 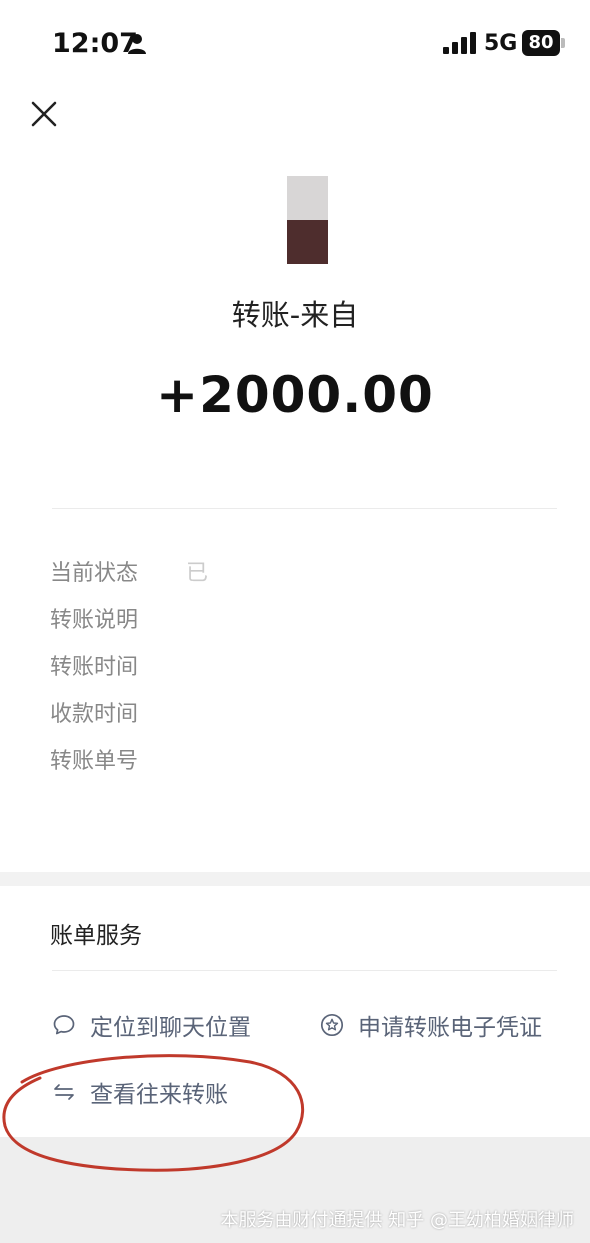 What do you see at coordinates (397, 1220) in the screenshot?
I see `footer-provider-text: 本服务由财付通提供 知乎 @王幼柏婚姻律师` at bounding box center [397, 1220].